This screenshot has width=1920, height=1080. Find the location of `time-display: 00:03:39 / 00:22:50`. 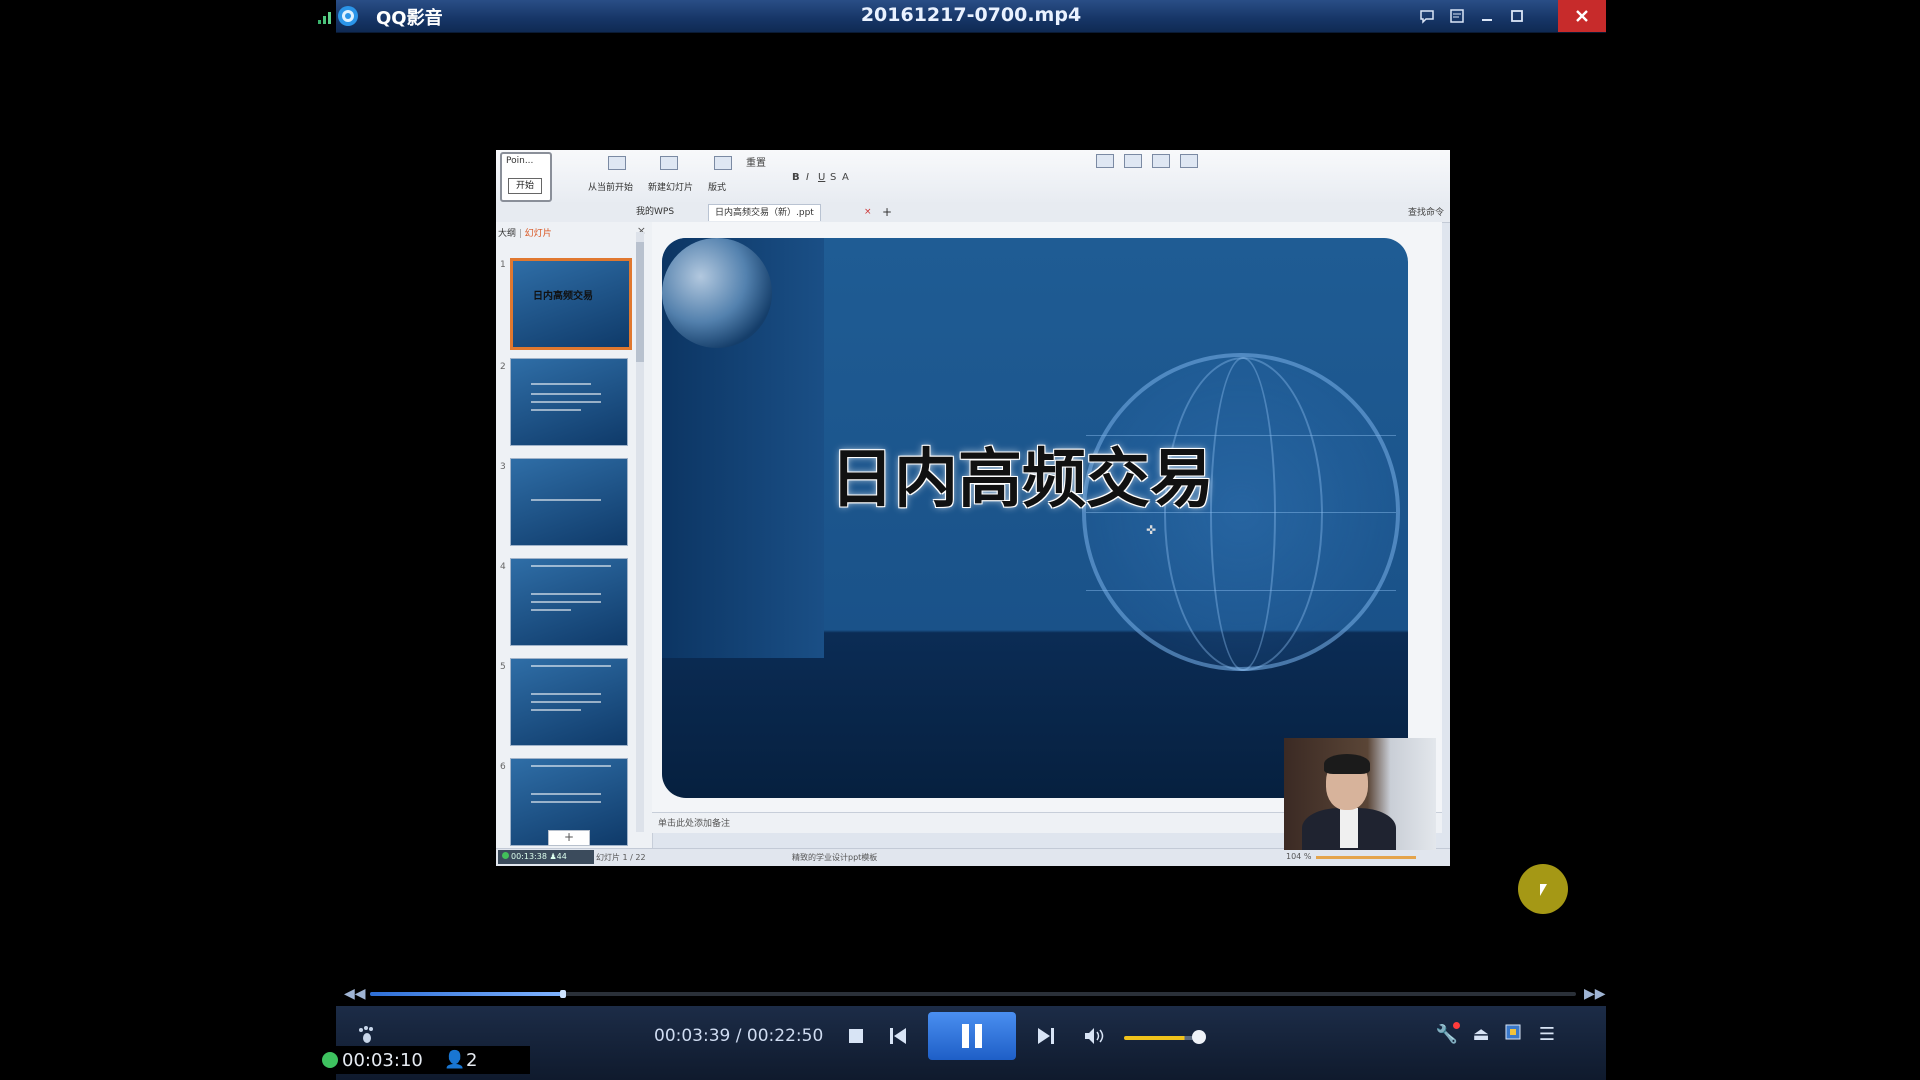

time-display: 00:03:39 / 00:22:50 is located at coordinates (739, 1036).